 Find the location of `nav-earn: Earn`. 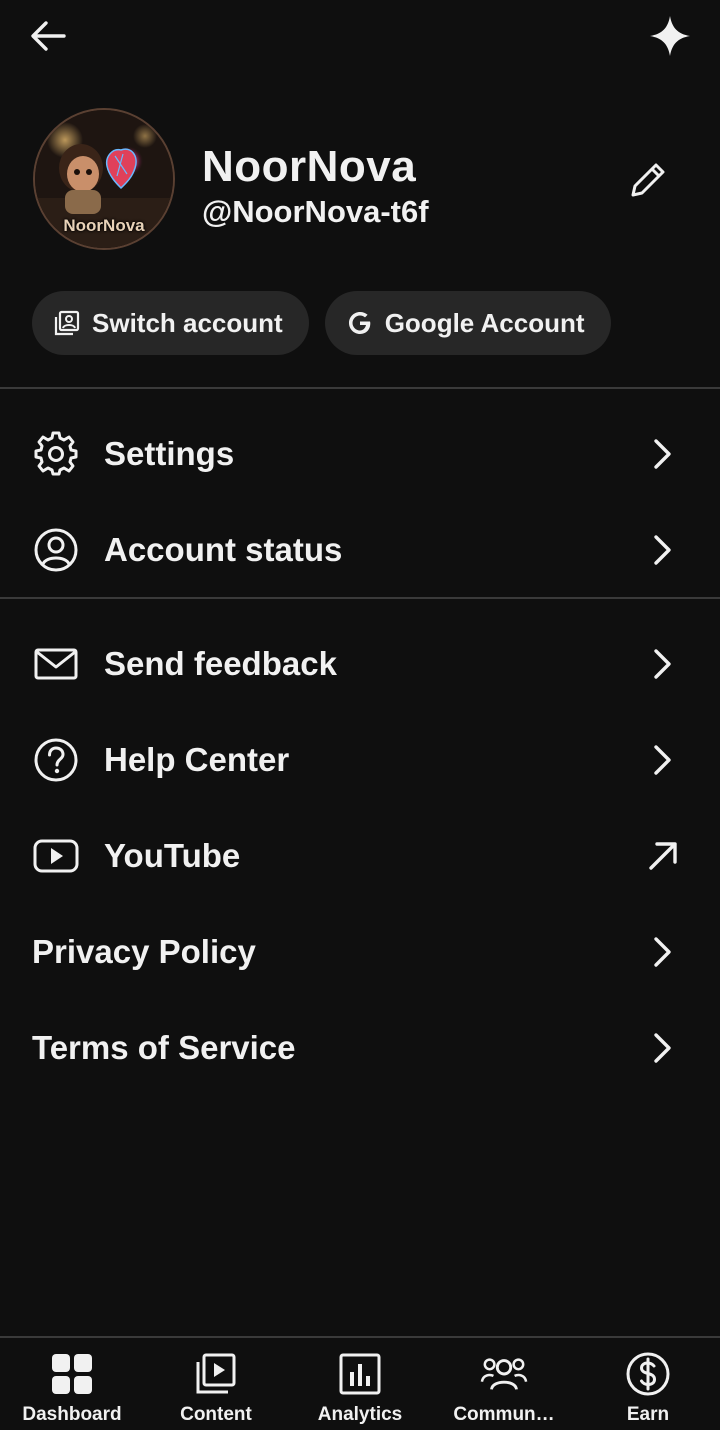

nav-earn: Earn is located at coordinates (648, 1384).